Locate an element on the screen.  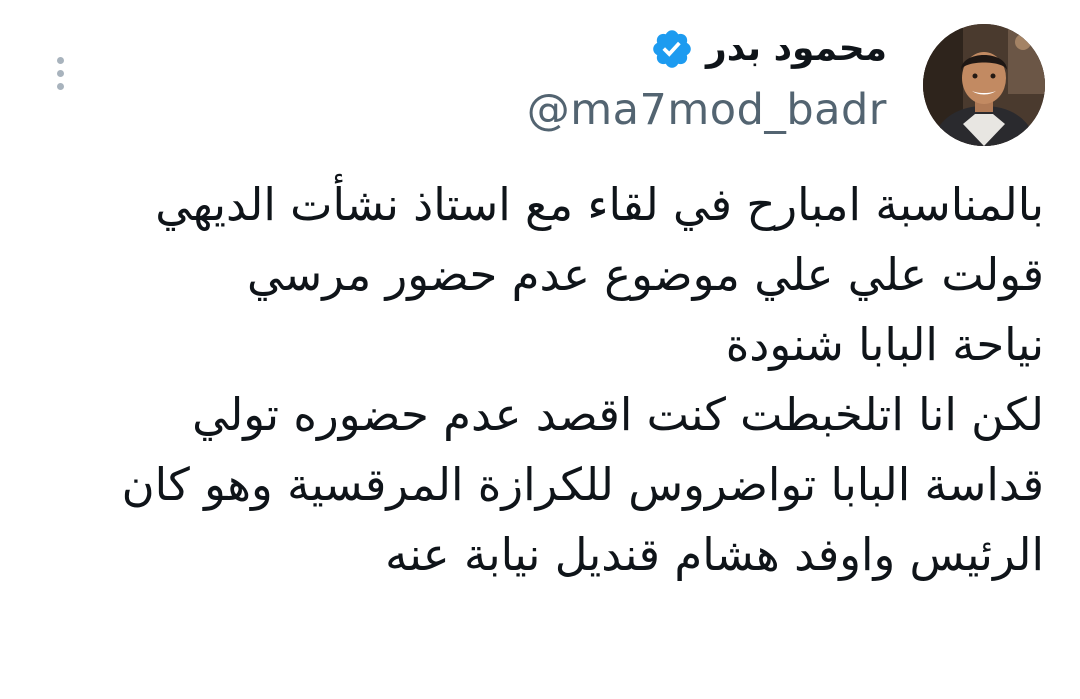
tweet-text-line: لكن انا اتلخبطت كنت اقصد عدم حضوره تولي is located at coordinates (618, 414).